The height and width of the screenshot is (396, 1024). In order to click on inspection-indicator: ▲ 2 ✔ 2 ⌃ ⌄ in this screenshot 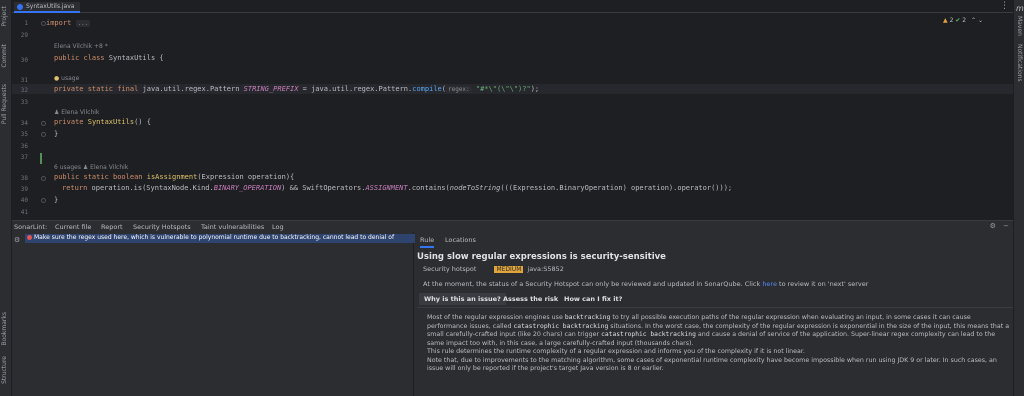, I will do `click(963, 20)`.